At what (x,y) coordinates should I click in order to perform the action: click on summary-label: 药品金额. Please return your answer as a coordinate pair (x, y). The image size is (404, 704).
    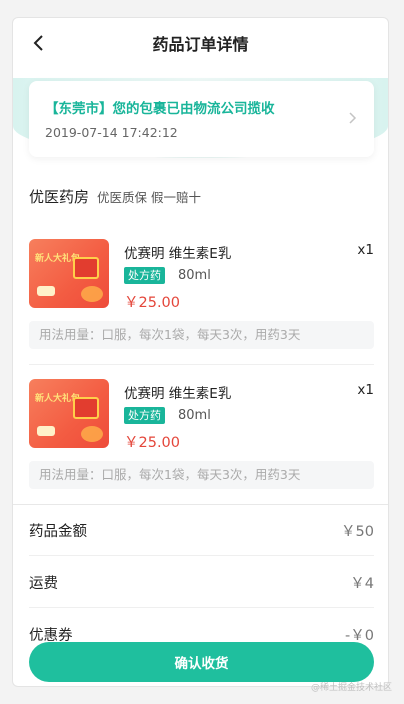
    Looking at the image, I should click on (58, 531).